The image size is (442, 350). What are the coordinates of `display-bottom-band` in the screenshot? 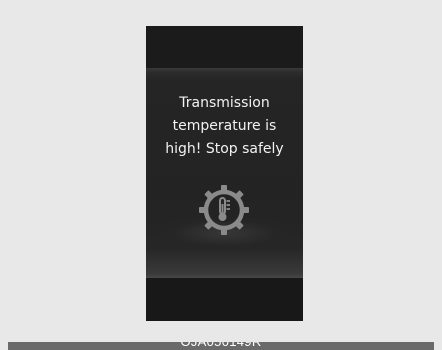 It's located at (224, 299).